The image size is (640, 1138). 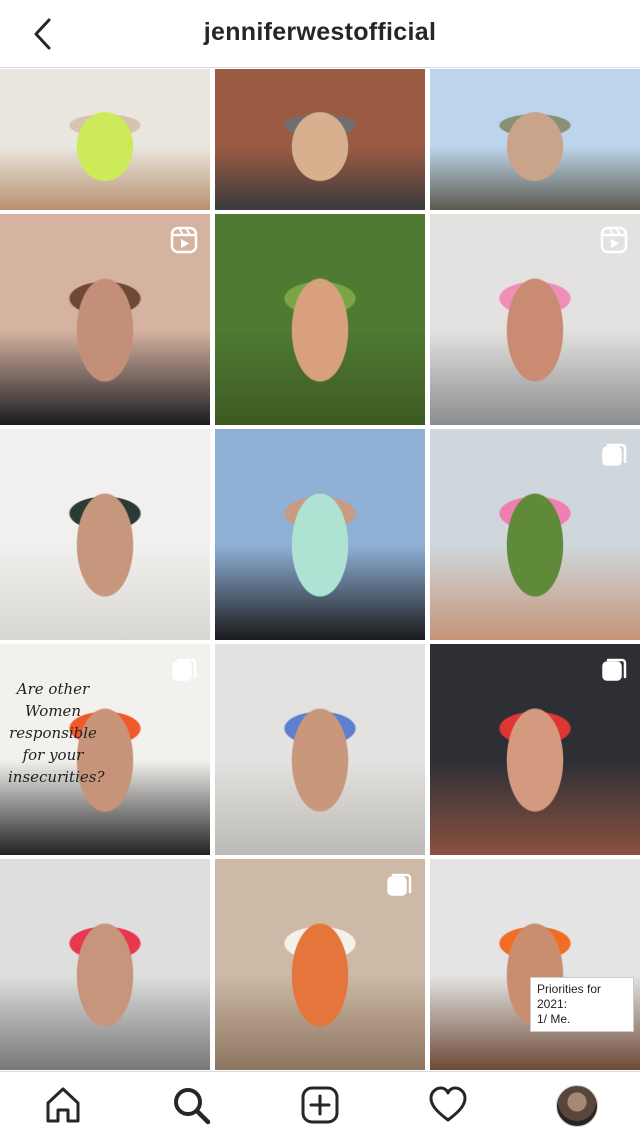 What do you see at coordinates (448, 1105) in the screenshot?
I see `activity-heart-icon` at bounding box center [448, 1105].